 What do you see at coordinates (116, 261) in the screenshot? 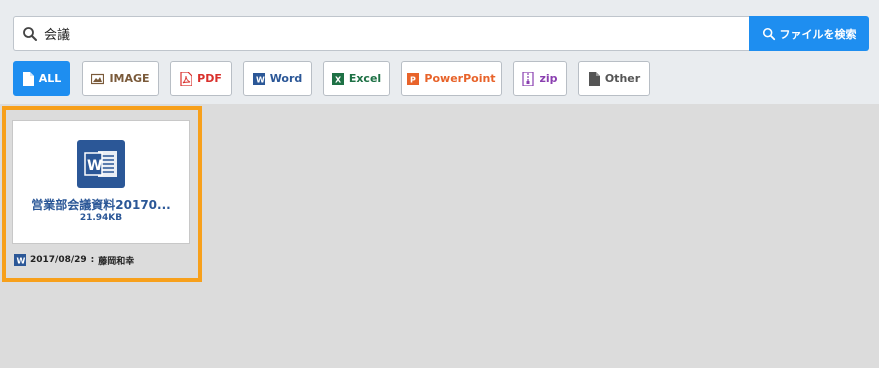
I see `file-owner: 藤岡和幸` at bounding box center [116, 261].